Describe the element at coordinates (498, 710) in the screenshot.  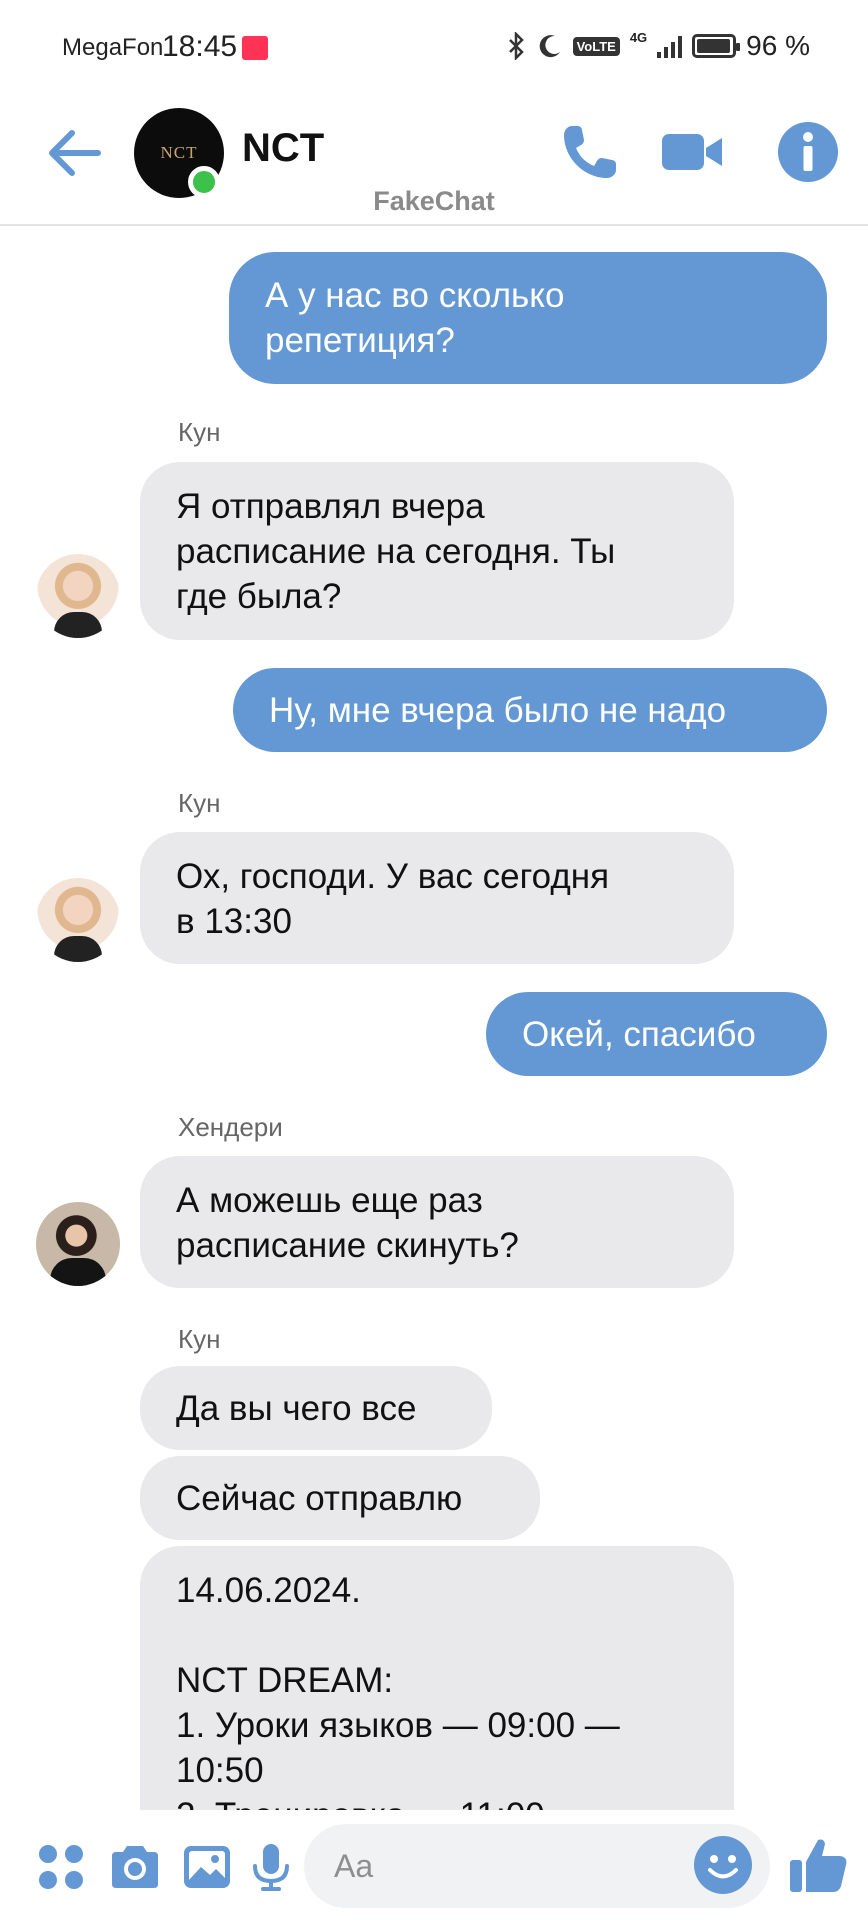
I see `message-text: Ну, мне вчера было не надо` at that location.